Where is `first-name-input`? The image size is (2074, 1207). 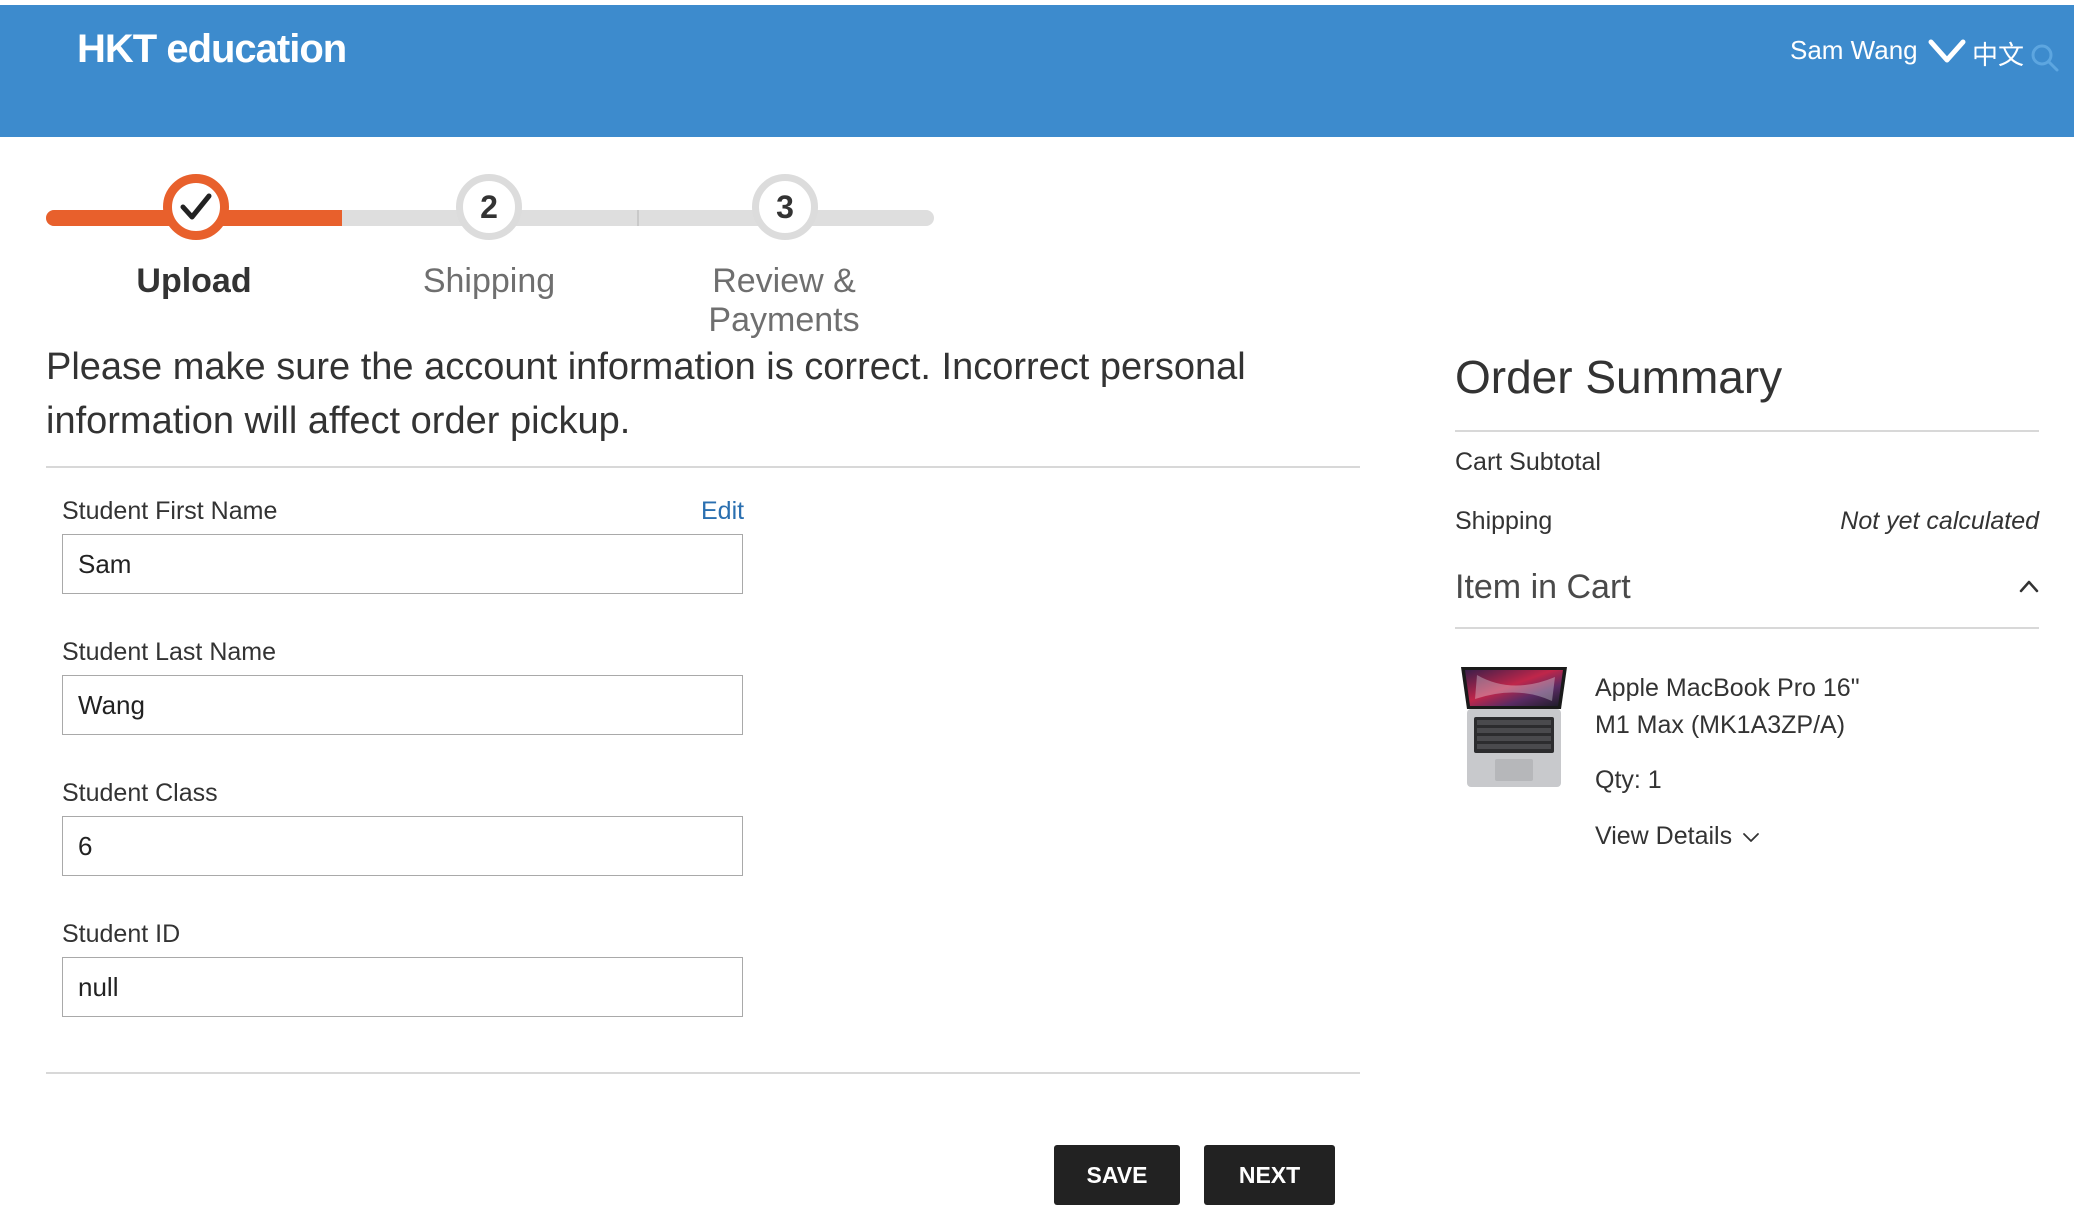 first-name-input is located at coordinates (402, 564).